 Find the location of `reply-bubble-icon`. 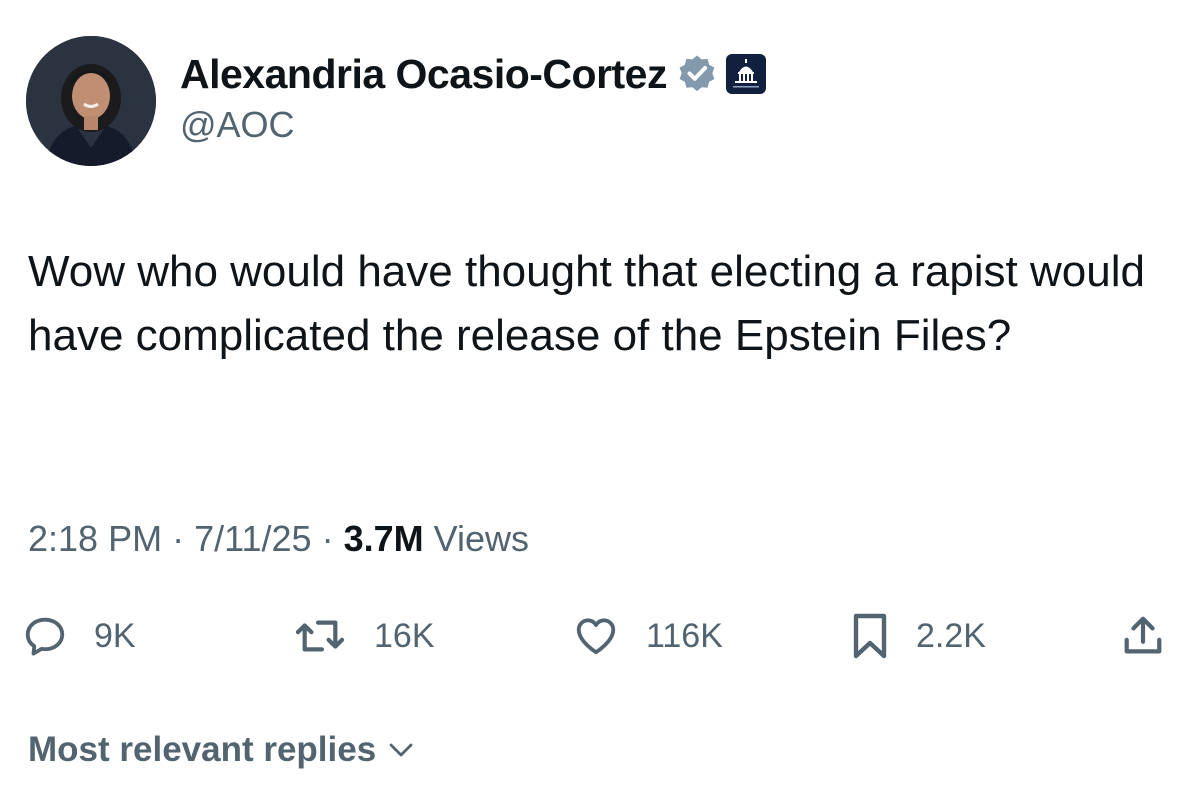

reply-bubble-icon is located at coordinates (45, 636).